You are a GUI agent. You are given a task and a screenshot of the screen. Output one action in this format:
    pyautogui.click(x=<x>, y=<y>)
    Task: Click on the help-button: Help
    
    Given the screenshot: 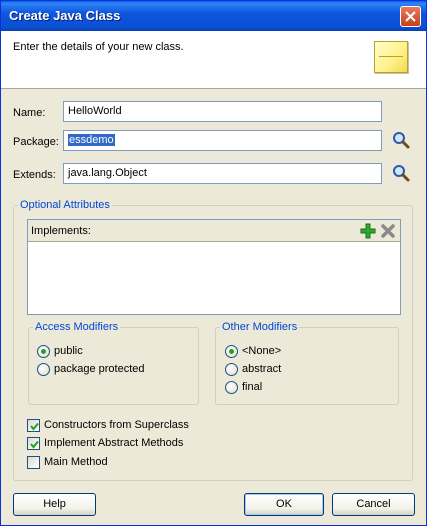 What is the action you would take?
    pyautogui.click(x=54, y=504)
    